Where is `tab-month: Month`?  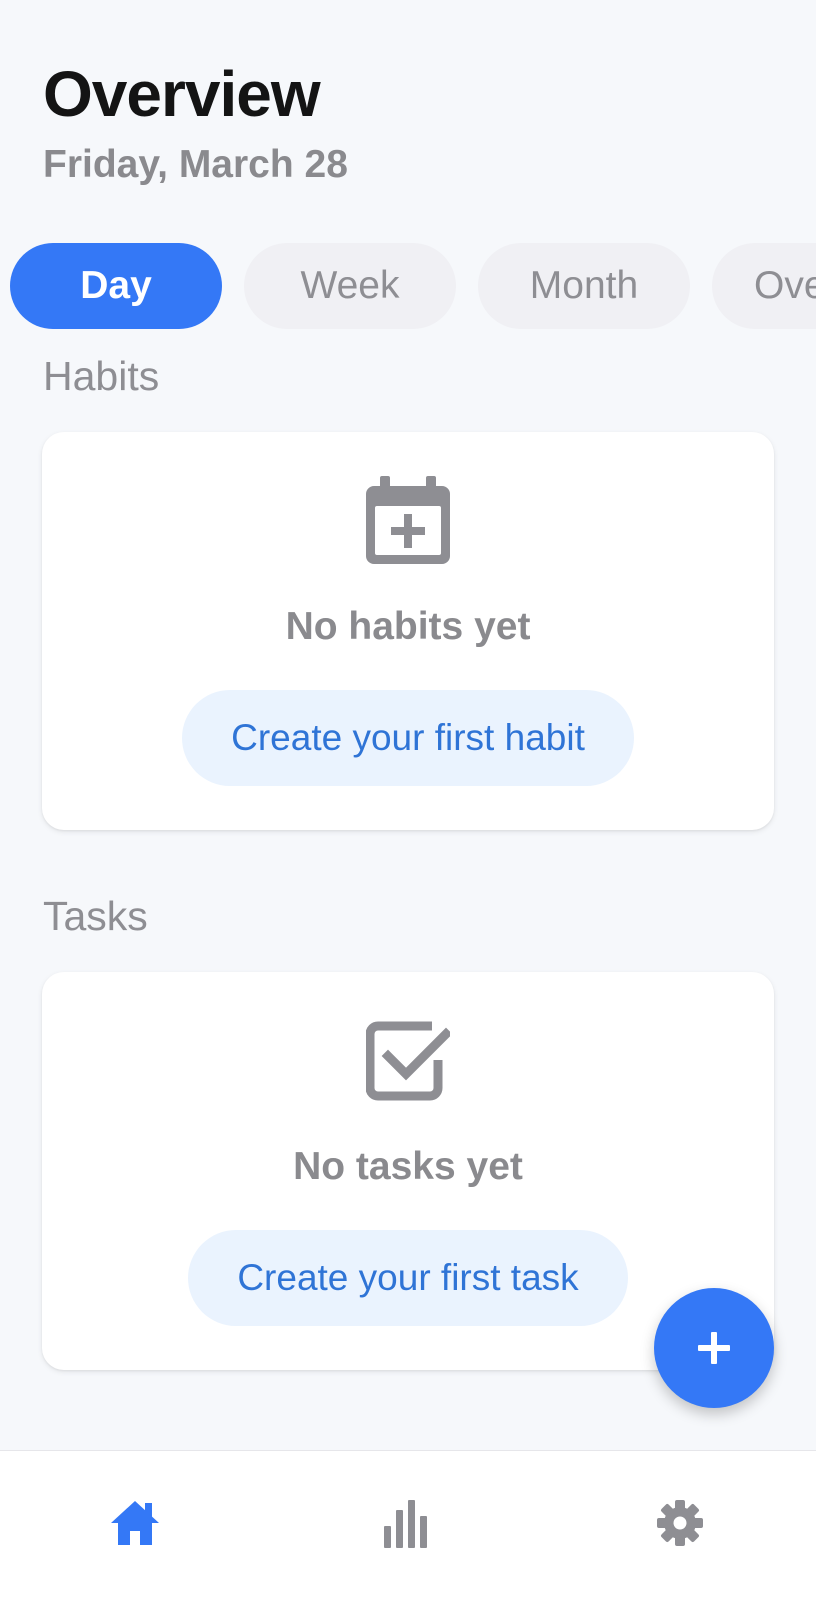 tab-month: Month is located at coordinates (584, 286).